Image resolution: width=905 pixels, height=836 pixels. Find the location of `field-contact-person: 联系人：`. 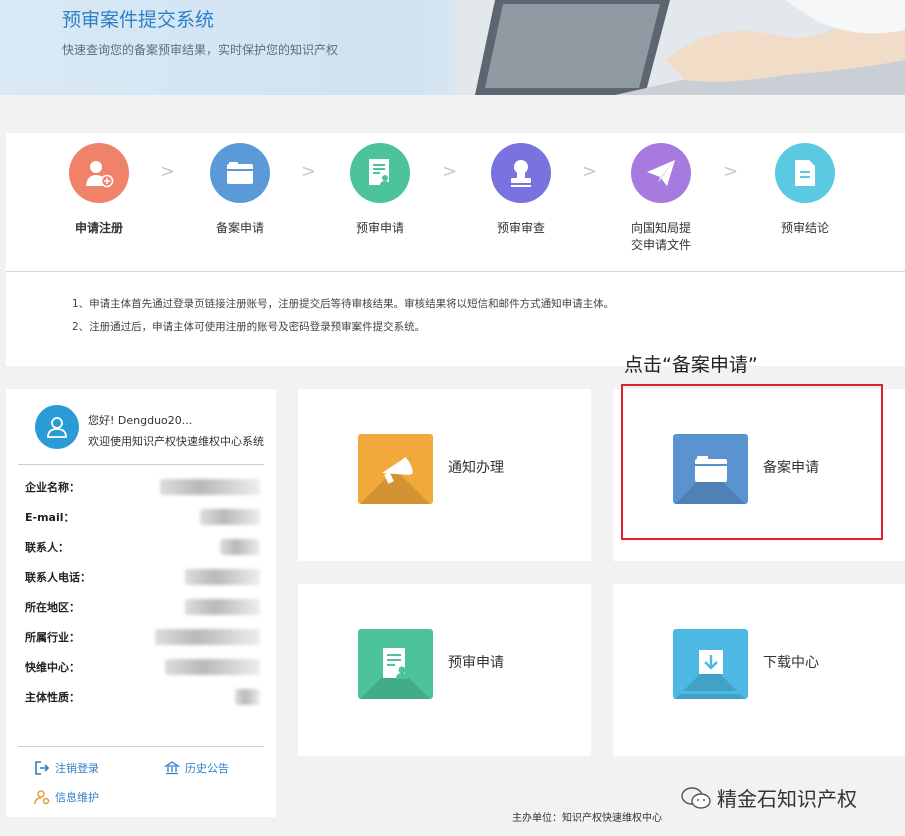

field-contact-person: 联系人： is located at coordinates (142, 547).